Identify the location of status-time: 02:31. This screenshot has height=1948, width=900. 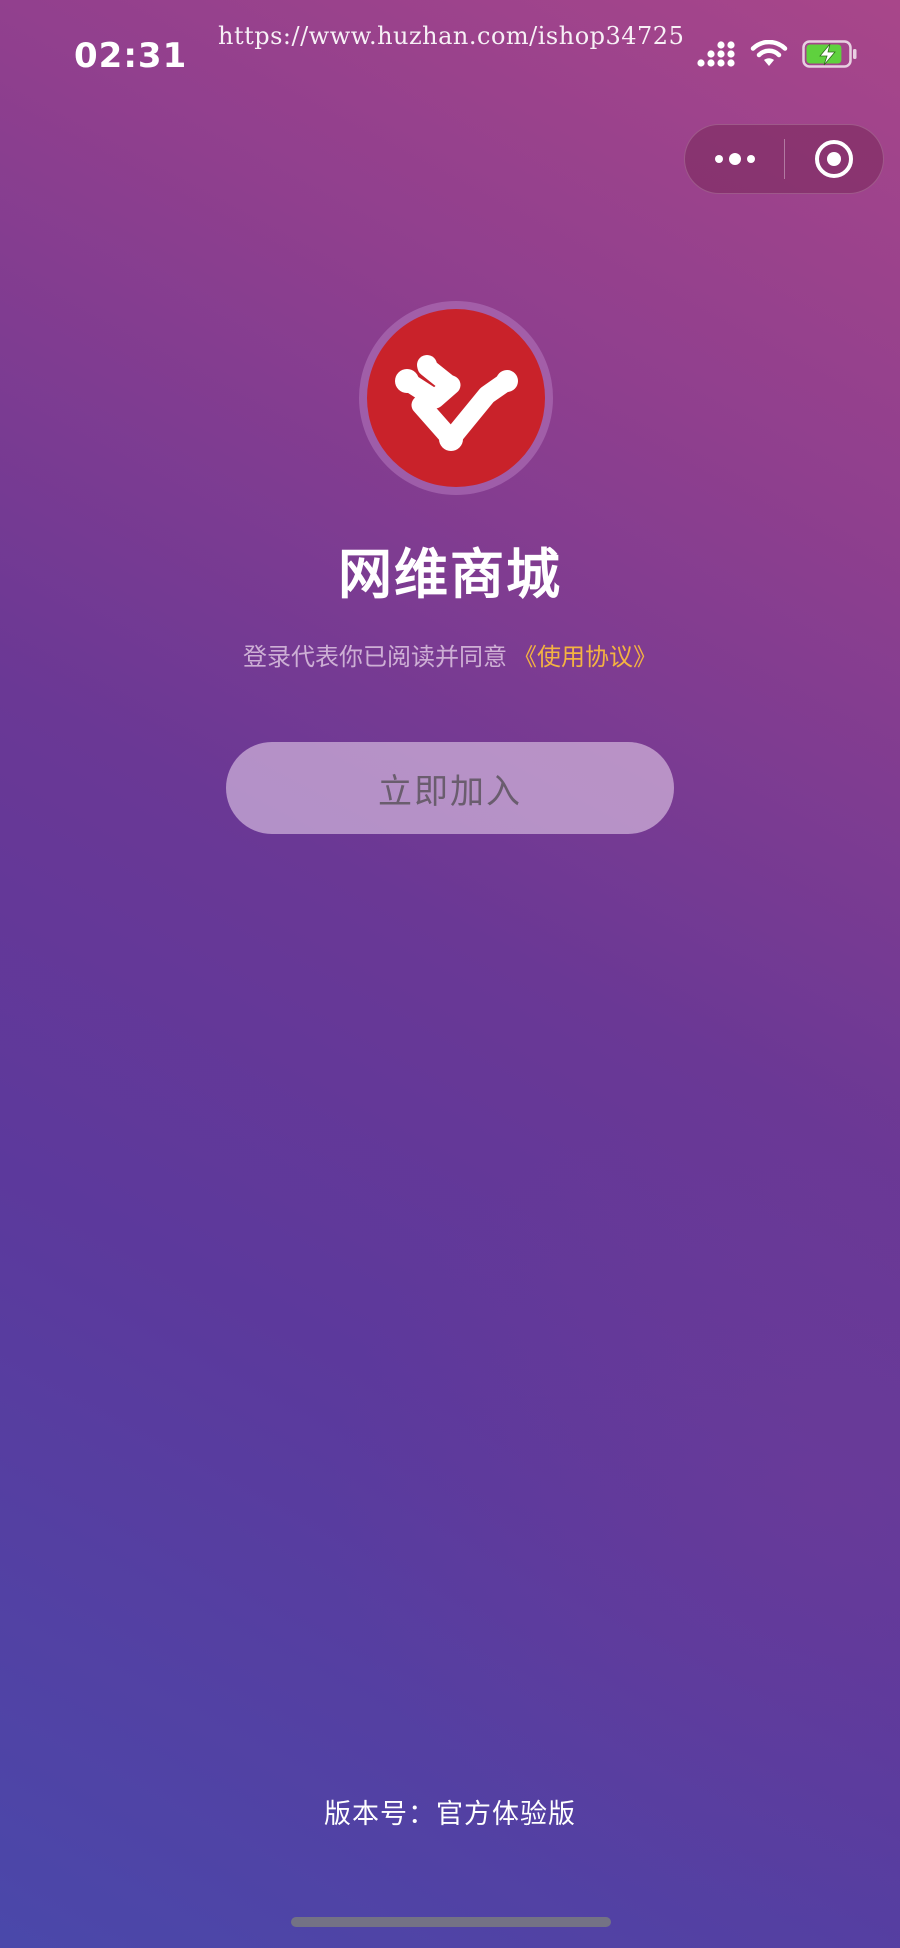
(131, 56).